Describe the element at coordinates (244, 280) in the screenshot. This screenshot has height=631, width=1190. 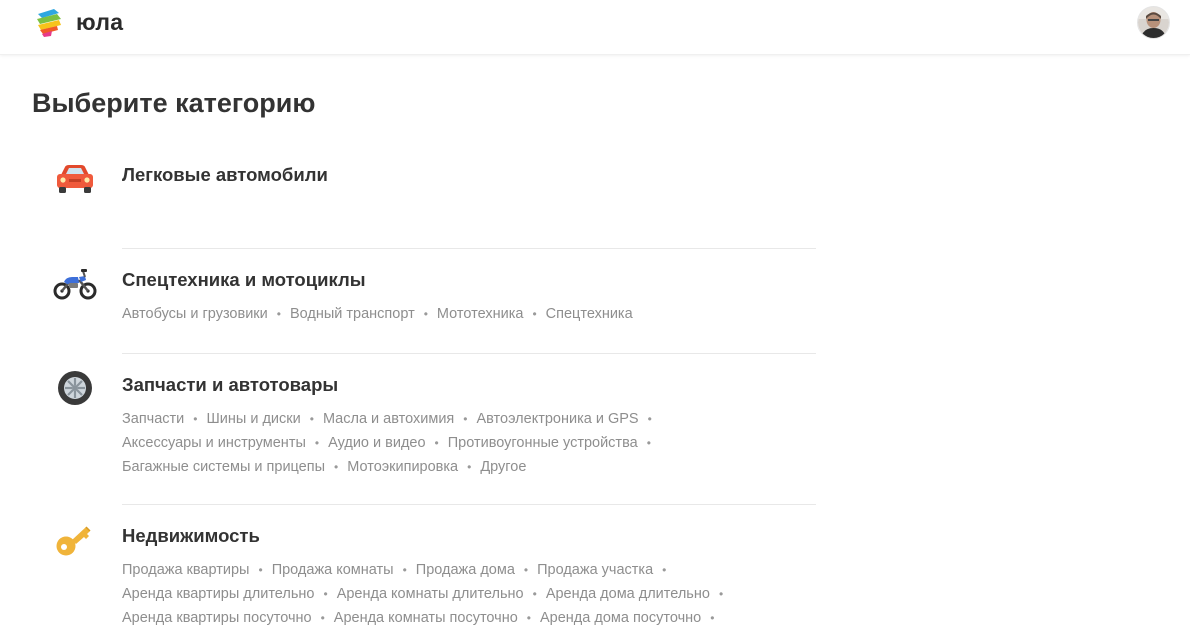
I see `category-title: Спецтехника и мотоциклы` at that location.